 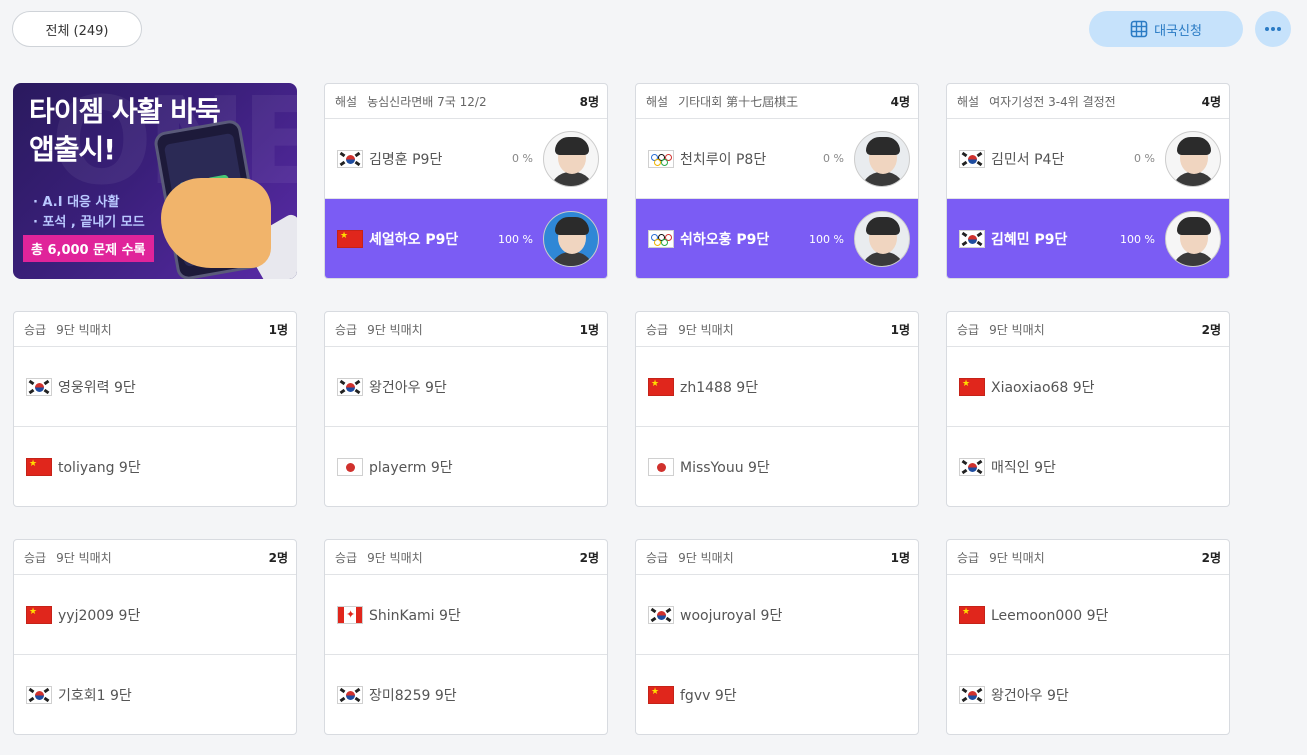 I want to click on game-card: 해설 여자기성전 3-4위 결정전 4명 김민서 P4단 0 % 김혜민 P9단 100 %, so click(x=1088, y=181).